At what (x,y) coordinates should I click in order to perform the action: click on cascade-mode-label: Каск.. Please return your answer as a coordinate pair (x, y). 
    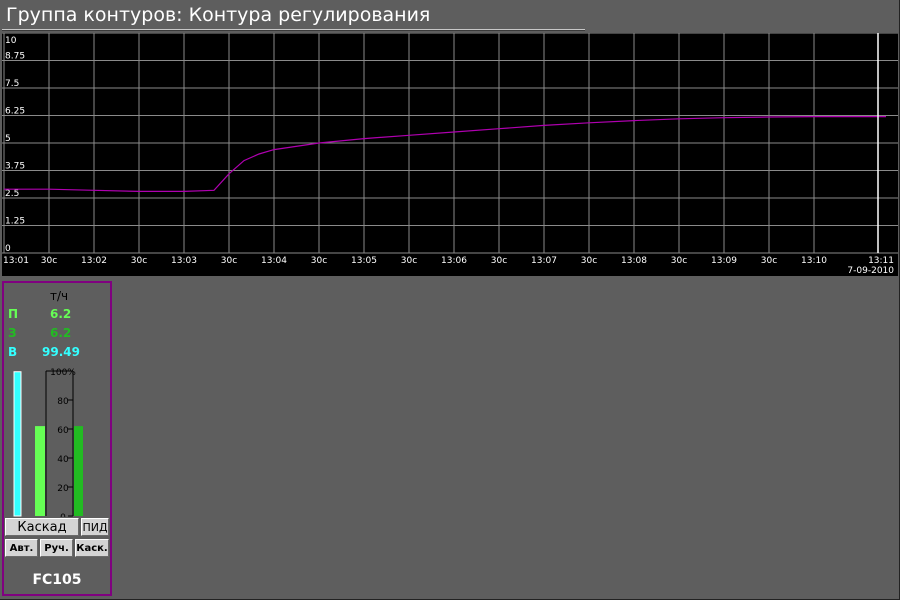
    Looking at the image, I should click on (92, 548).